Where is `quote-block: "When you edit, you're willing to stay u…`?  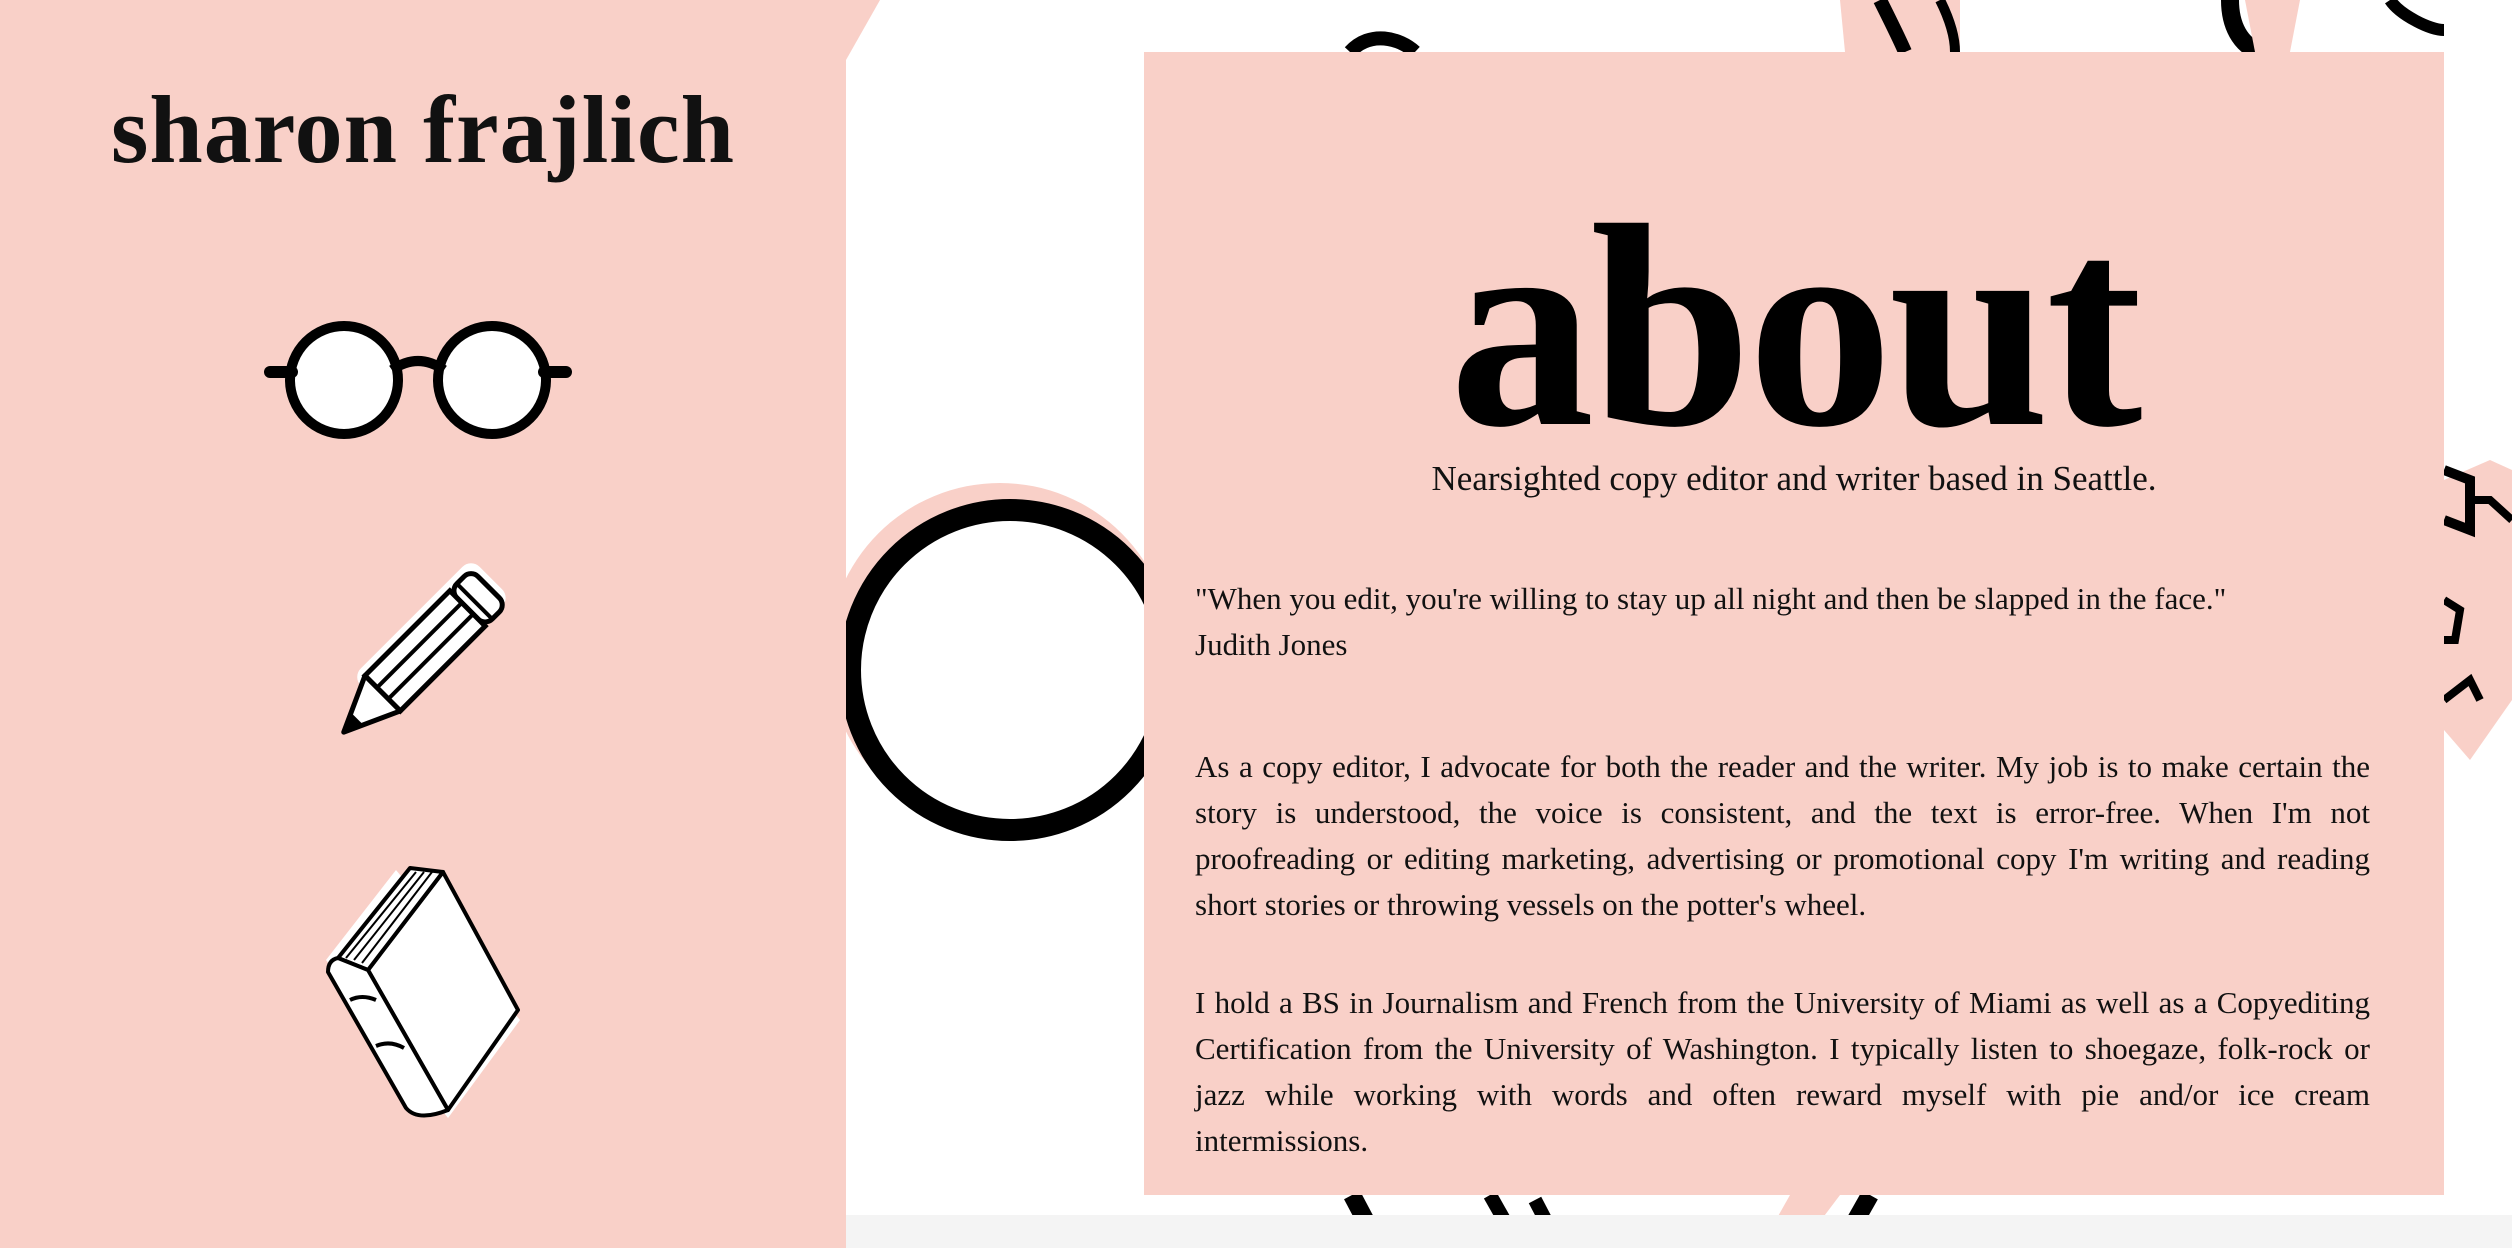
quote-block: "When you edit, you're willing to stay u… is located at coordinates (1782, 622).